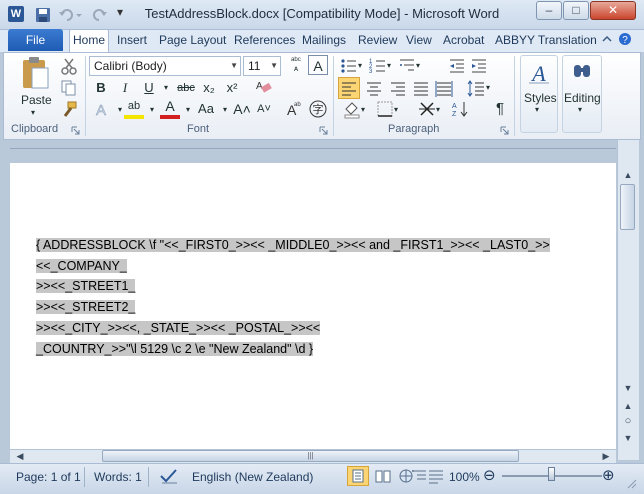 The height and width of the screenshot is (494, 644). I want to click on tab-insert: Insert, so click(132, 40).